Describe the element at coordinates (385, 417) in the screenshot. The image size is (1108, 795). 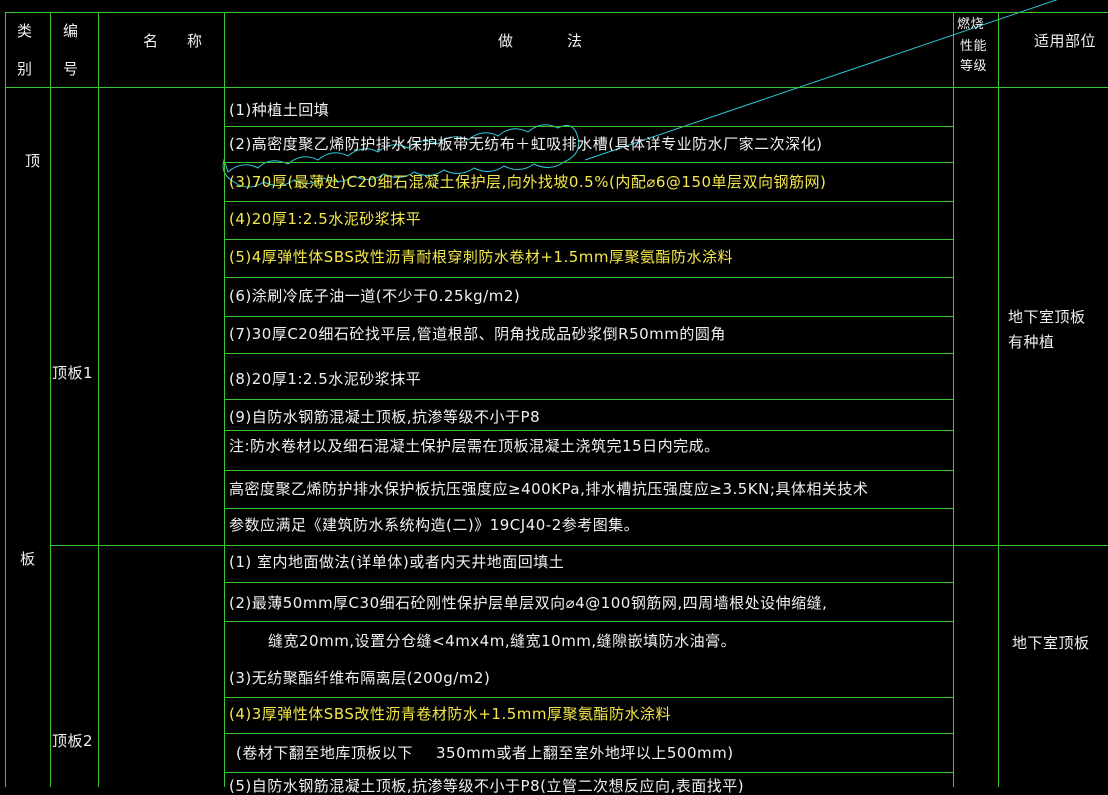
I see `board1-item: (9)自防水钢筋混凝土顶板,抗渗等级不小于P8` at that location.